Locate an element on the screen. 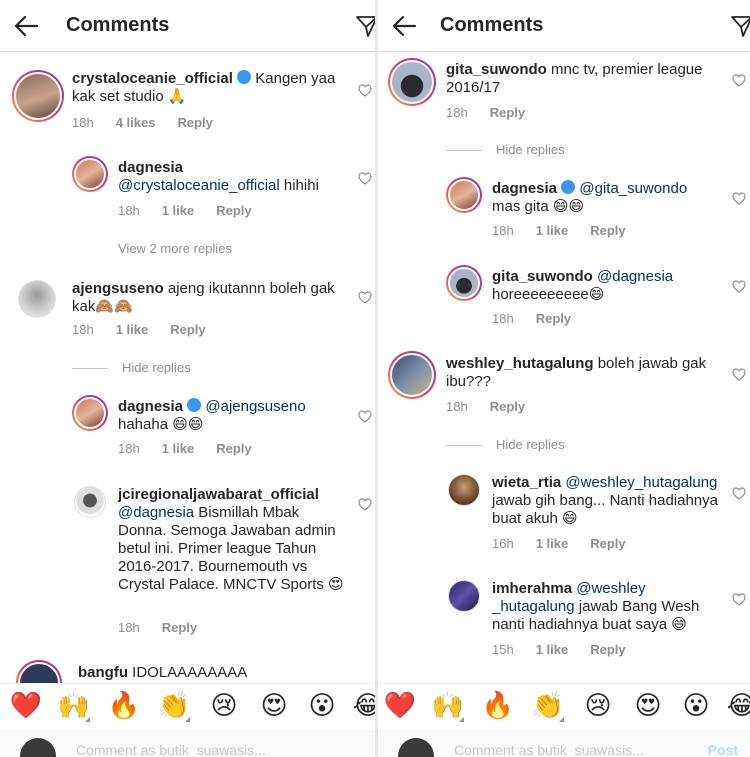 Image resolution: width=750 pixels, height=757 pixels. toggle-line is located at coordinates (464, 151).